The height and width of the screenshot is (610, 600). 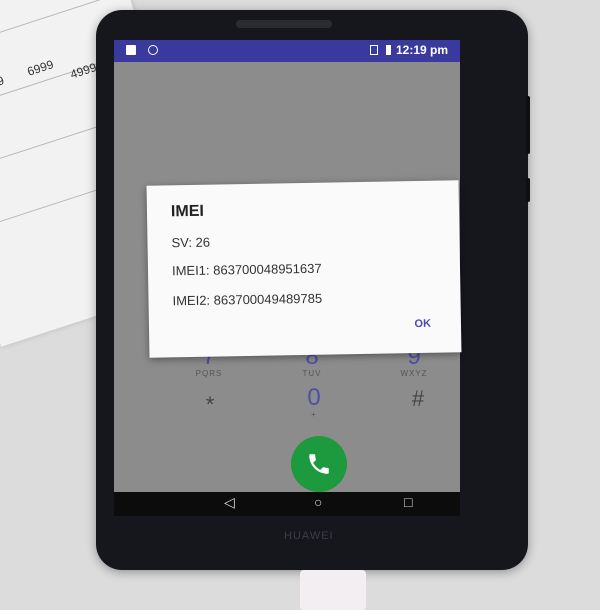 I want to click on phone-icon, so click(x=319, y=464).